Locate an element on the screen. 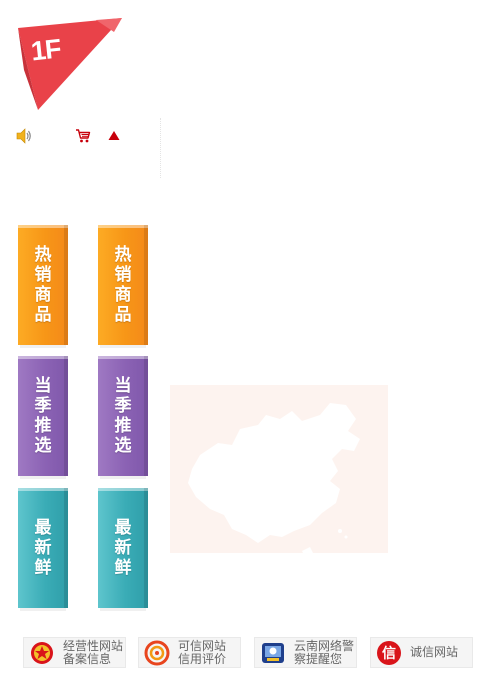 The height and width of the screenshot is (684, 490). integrity-site-badge: 信 诚信网站 is located at coordinates (421, 652).